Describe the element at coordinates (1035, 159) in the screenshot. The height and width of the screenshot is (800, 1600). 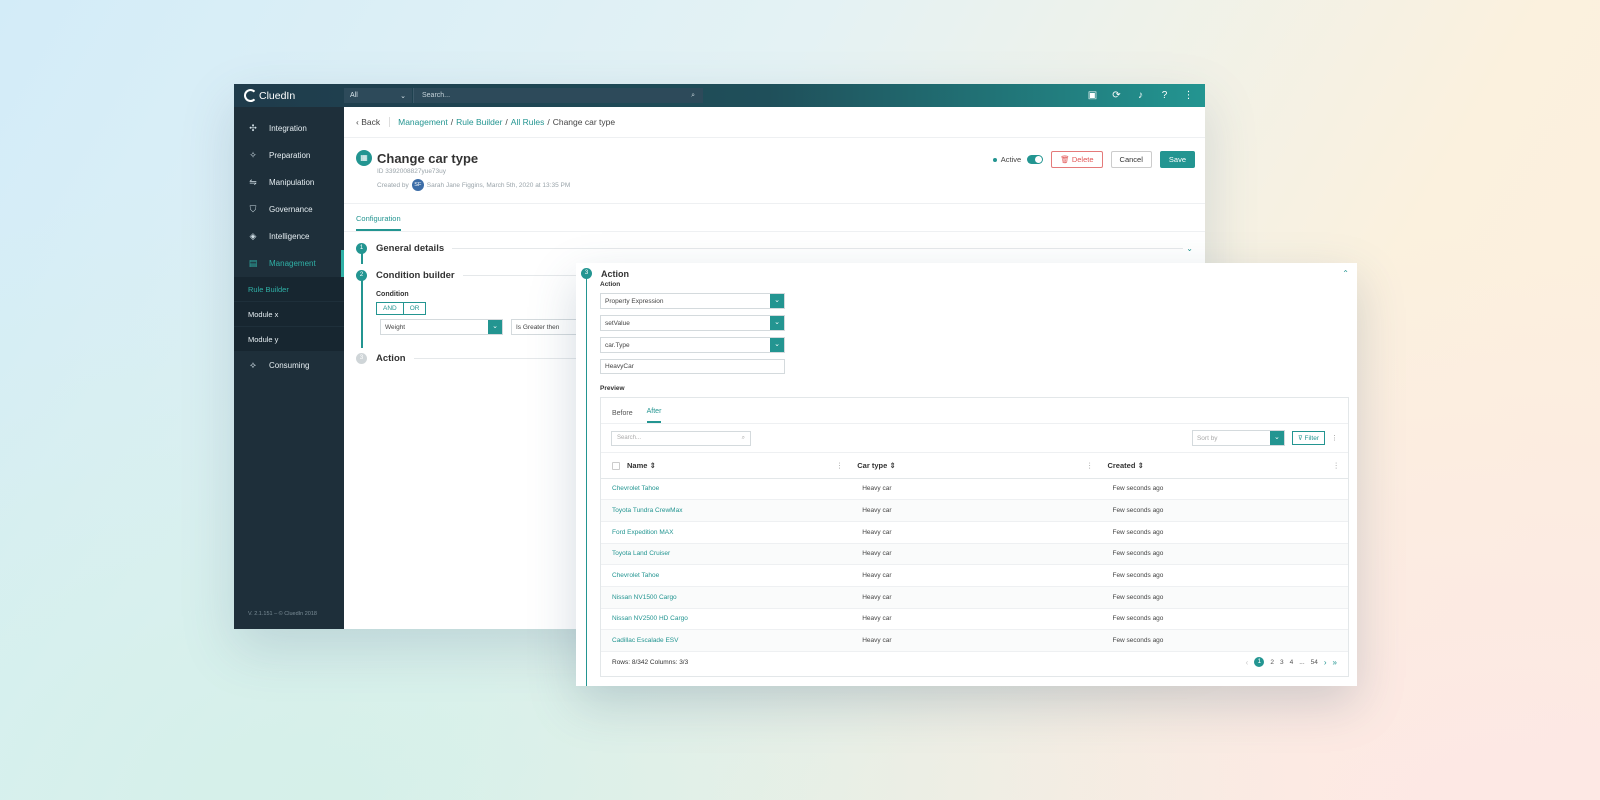
I see `active-toggle` at that location.